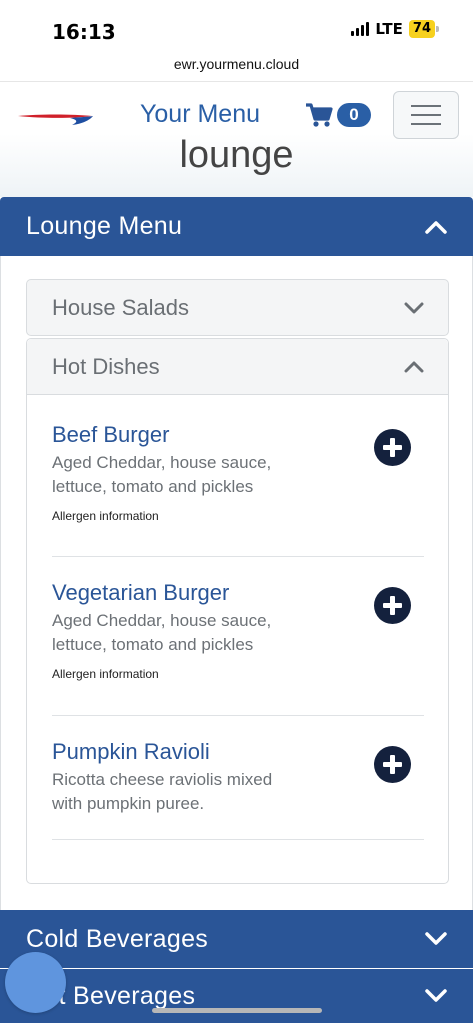  What do you see at coordinates (35, 982) in the screenshot?
I see `floating-action-button` at bounding box center [35, 982].